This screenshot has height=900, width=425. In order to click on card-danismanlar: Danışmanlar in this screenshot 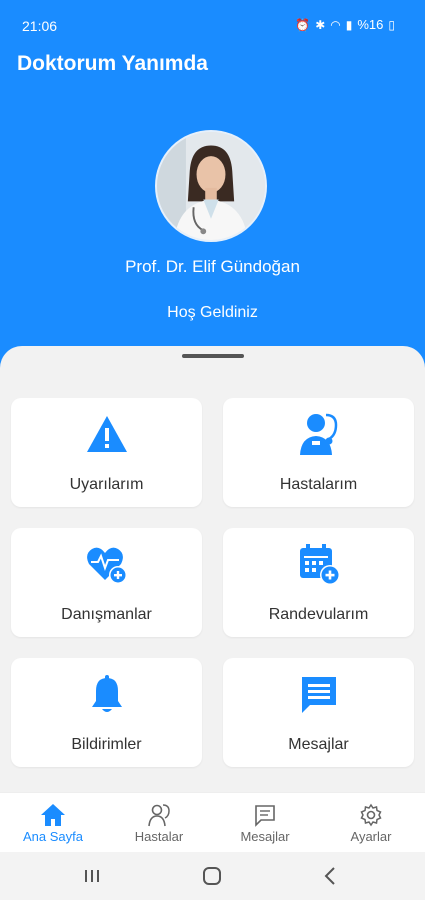, I will do `click(106, 582)`.